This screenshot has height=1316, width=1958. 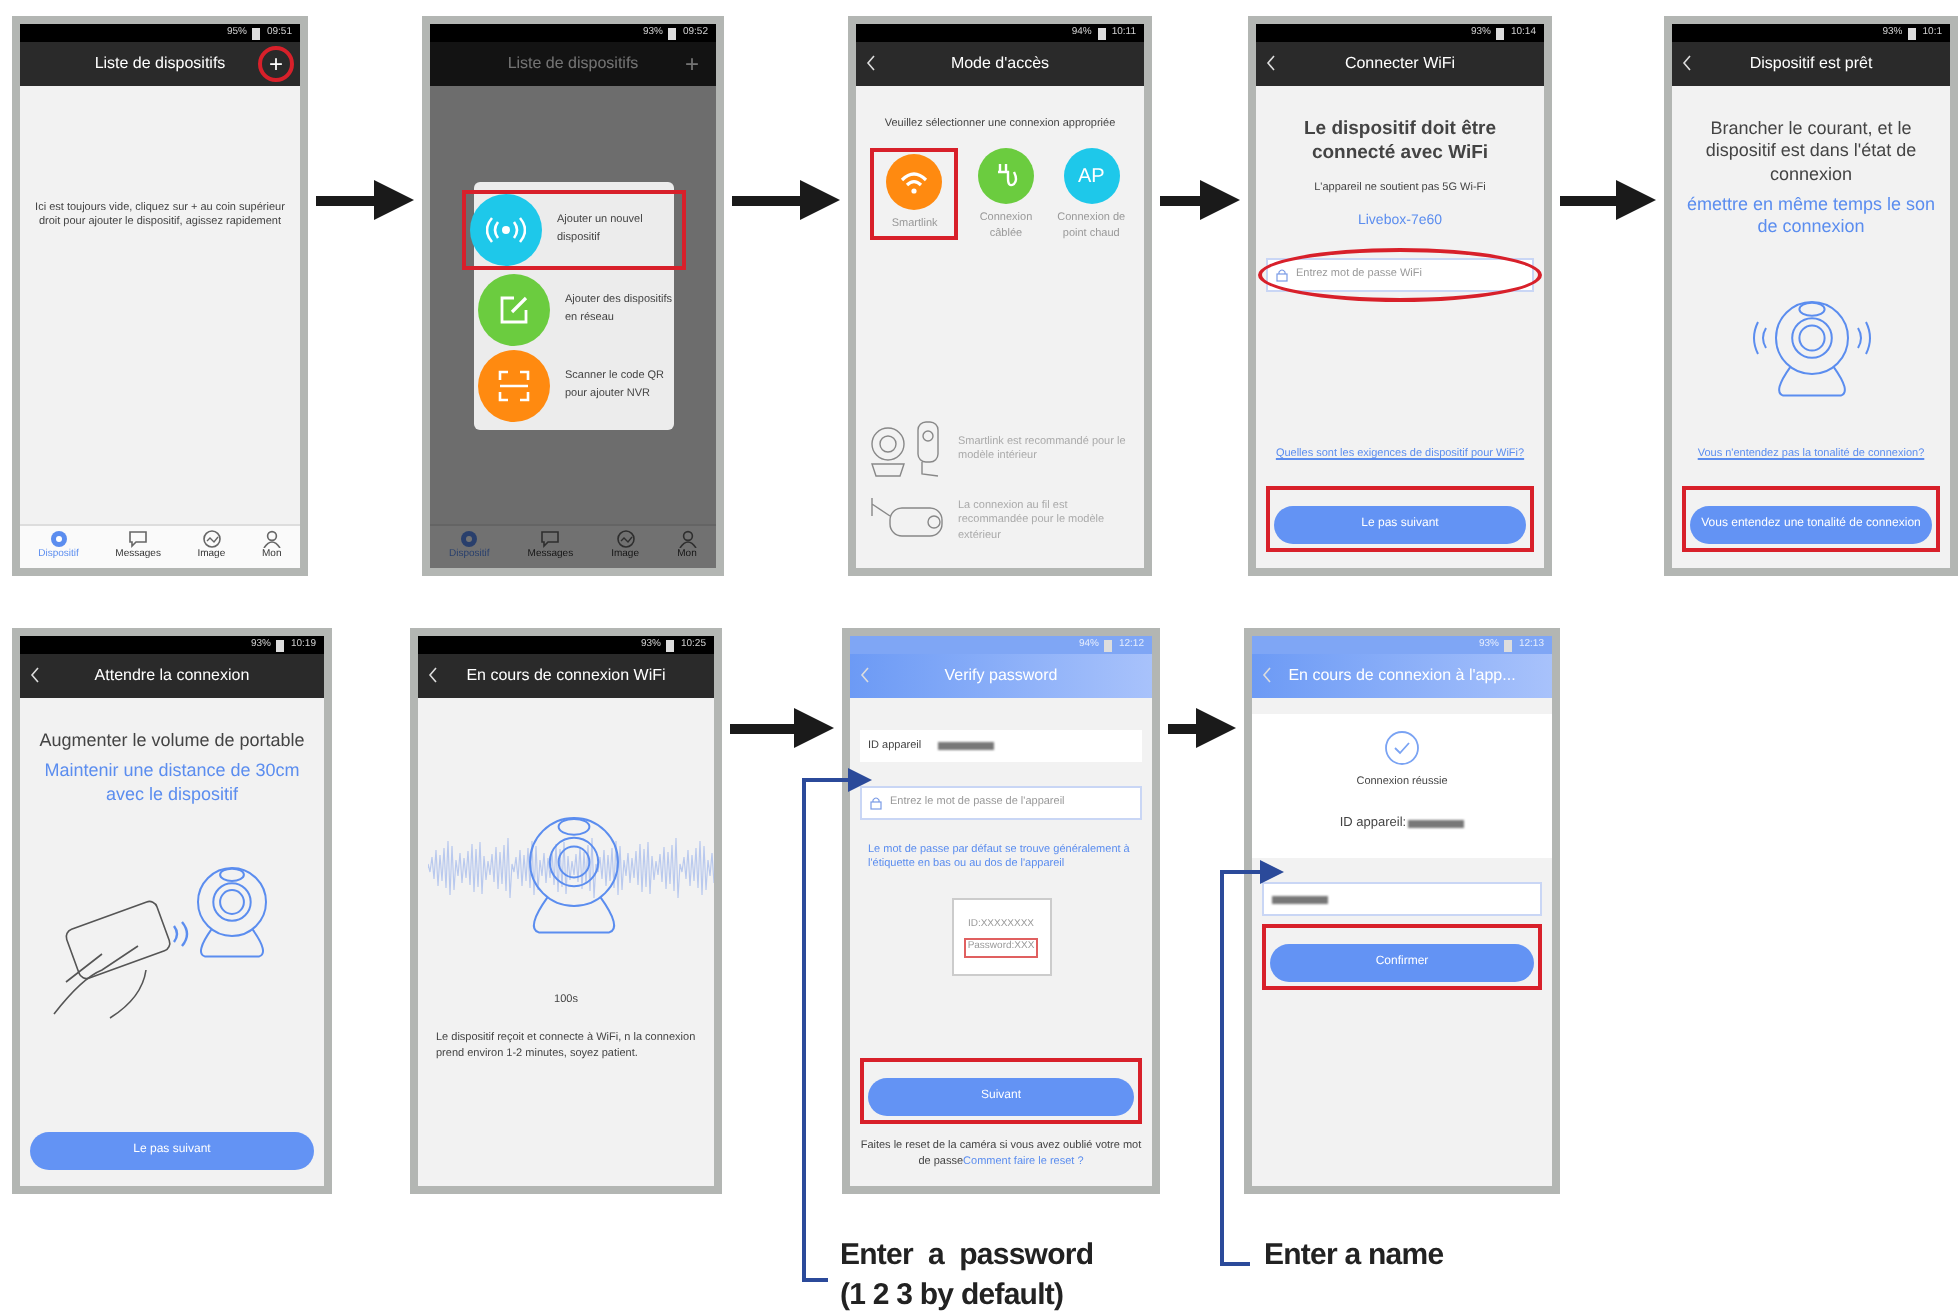 What do you see at coordinates (1402, 748) in the screenshot?
I see `check-icon` at bounding box center [1402, 748].